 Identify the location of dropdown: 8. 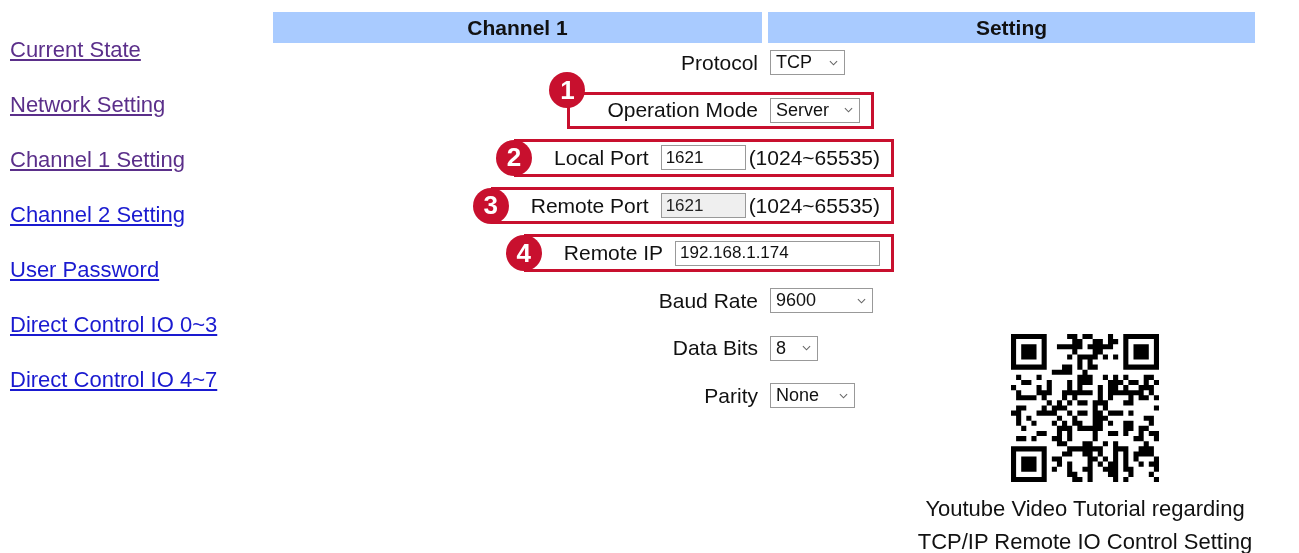
(794, 348).